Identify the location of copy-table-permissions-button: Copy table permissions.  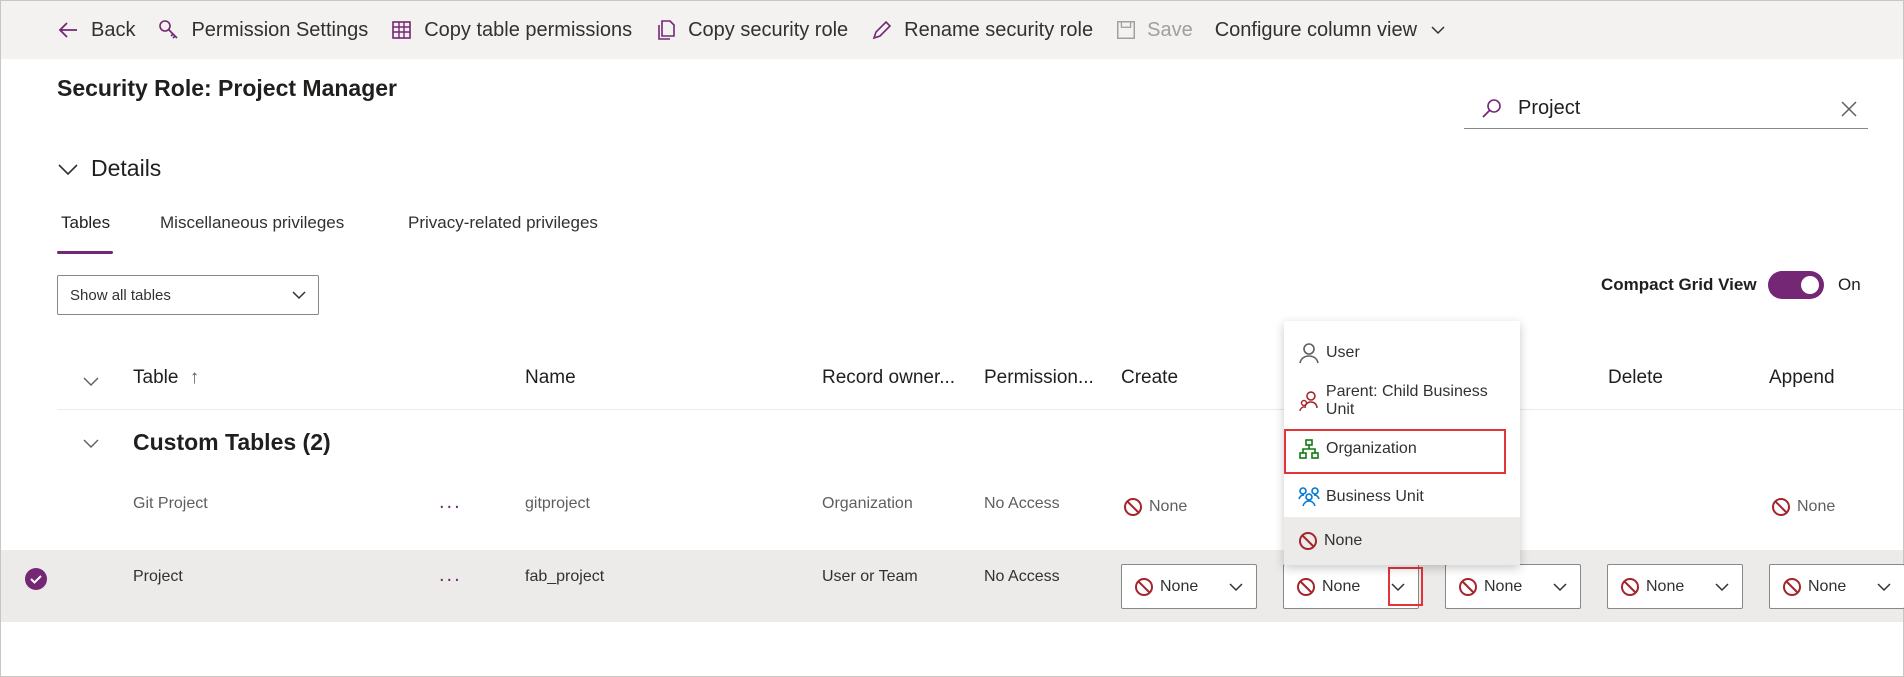
(511, 30).